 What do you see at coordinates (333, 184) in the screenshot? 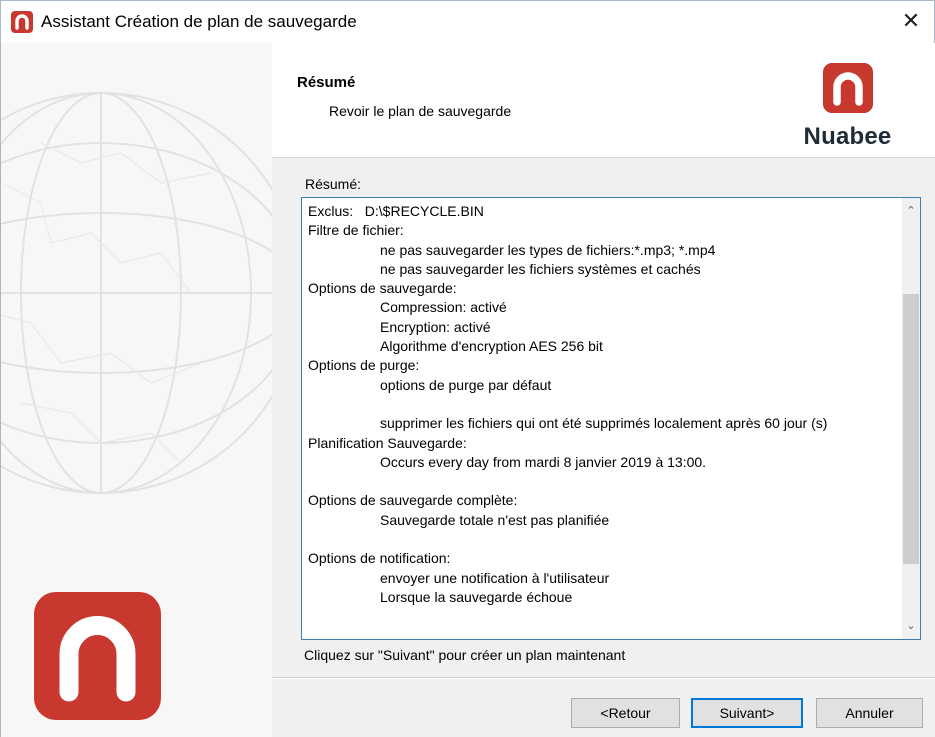
I see `summary-label: Résumé:` at bounding box center [333, 184].